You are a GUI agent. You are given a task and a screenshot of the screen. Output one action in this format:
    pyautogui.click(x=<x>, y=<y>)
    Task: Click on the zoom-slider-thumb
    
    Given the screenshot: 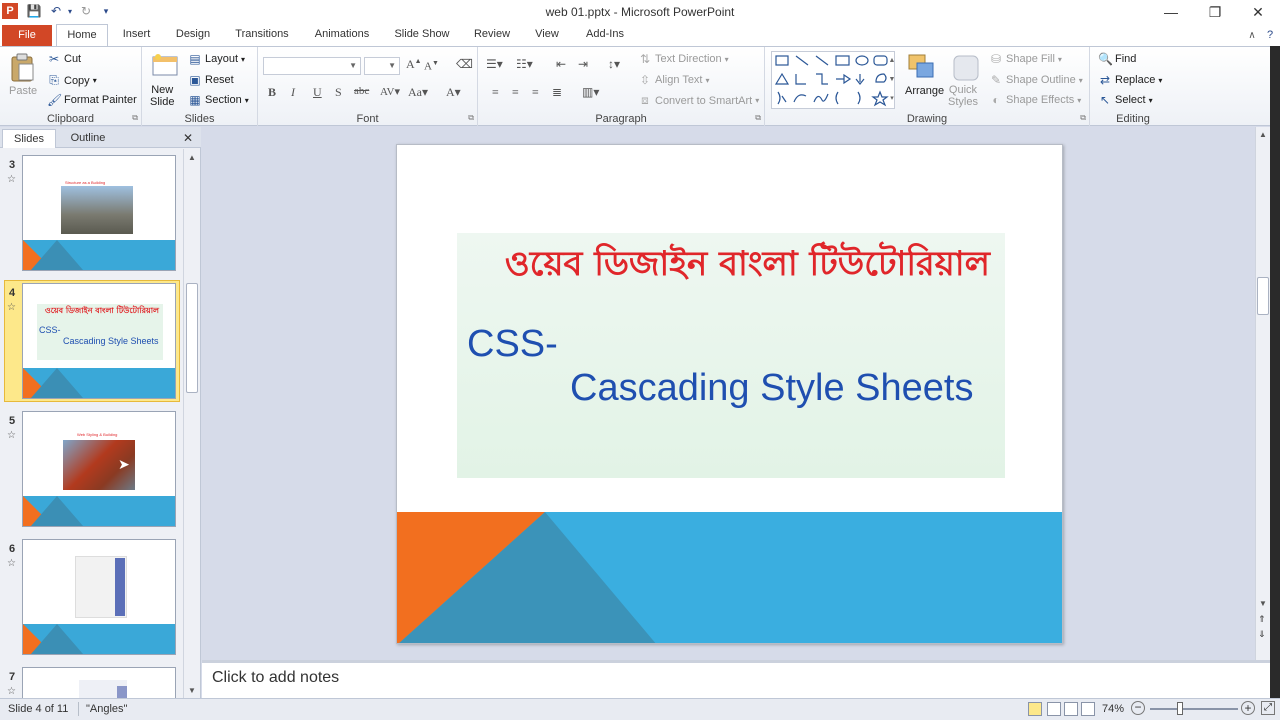 What is the action you would take?
    pyautogui.click(x=1180, y=708)
    